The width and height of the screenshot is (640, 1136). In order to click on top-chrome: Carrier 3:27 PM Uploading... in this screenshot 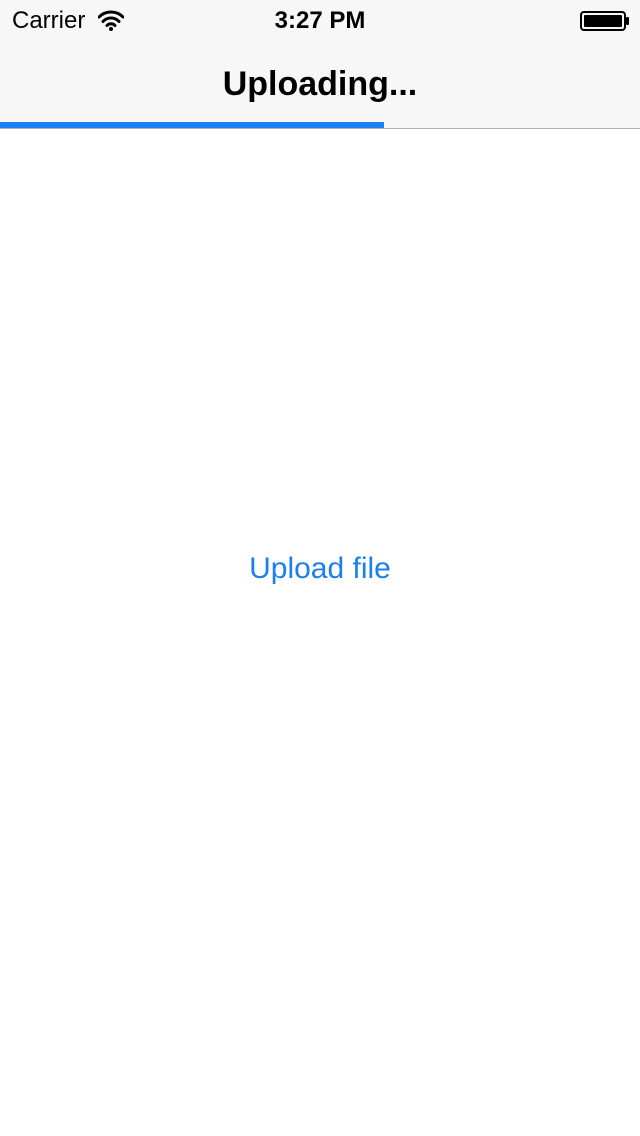, I will do `click(320, 64)`.